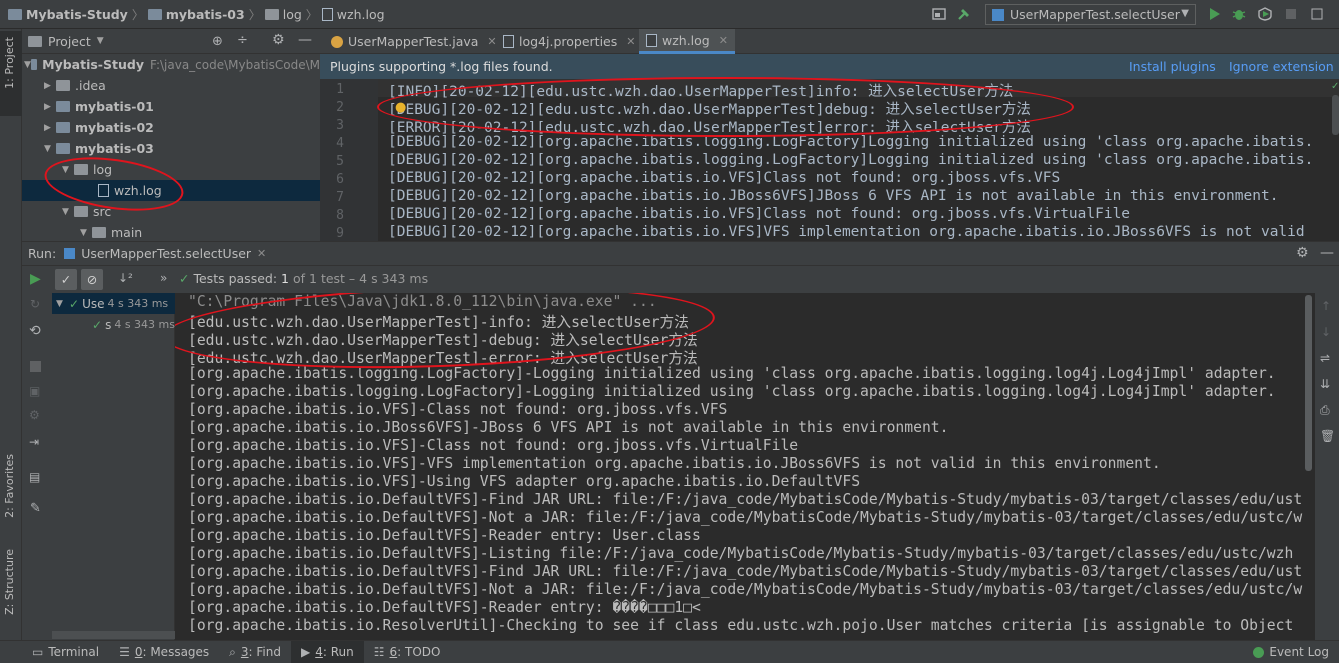  I want to click on intention-bulb-icon: ●, so click(400, 107).